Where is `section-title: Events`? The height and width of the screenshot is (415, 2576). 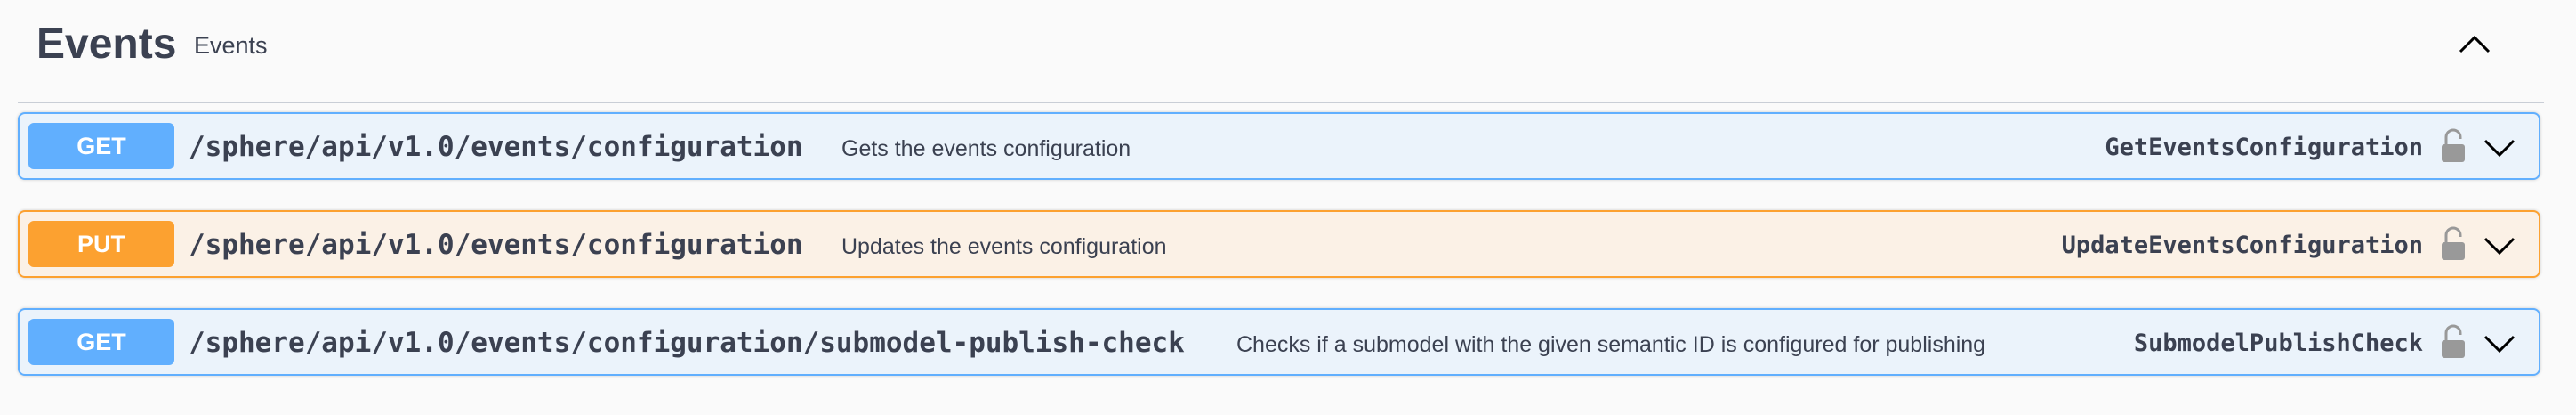 section-title: Events is located at coordinates (106, 44).